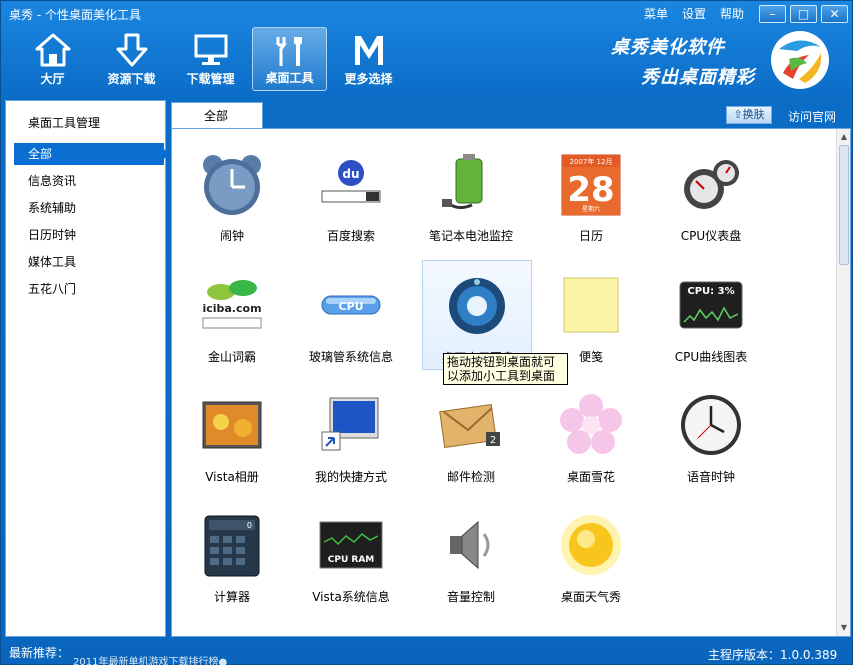 The height and width of the screenshot is (665, 853). I want to click on tool-item-baidu: du 百度搜索, so click(351, 194).